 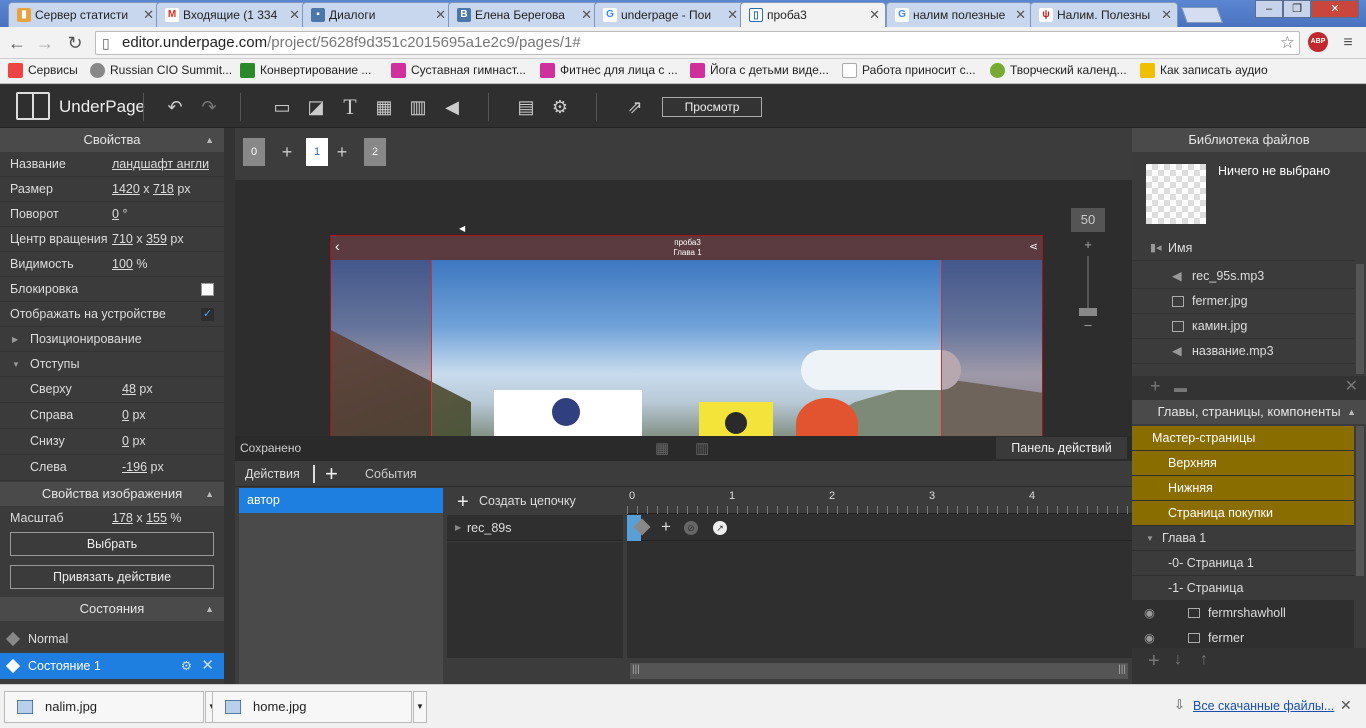 I want to click on padding-row: ▼ Отступы, so click(x=112, y=364).